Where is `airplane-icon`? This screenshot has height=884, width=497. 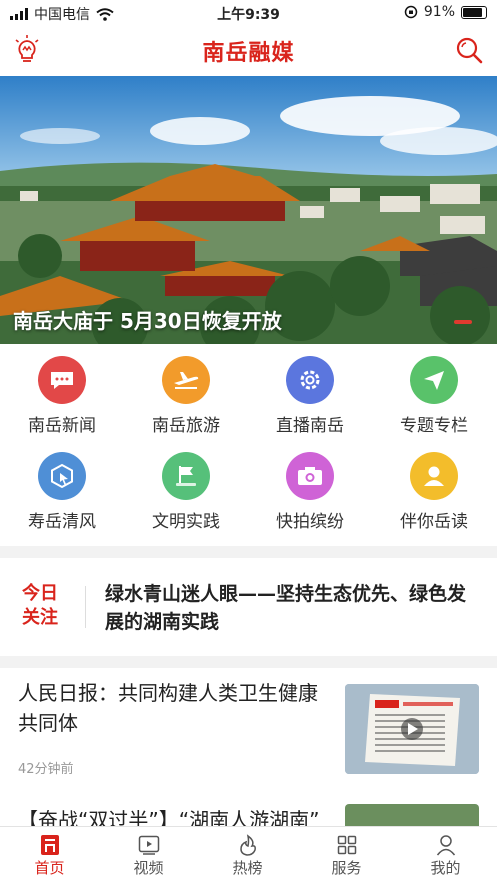 airplane-icon is located at coordinates (186, 380).